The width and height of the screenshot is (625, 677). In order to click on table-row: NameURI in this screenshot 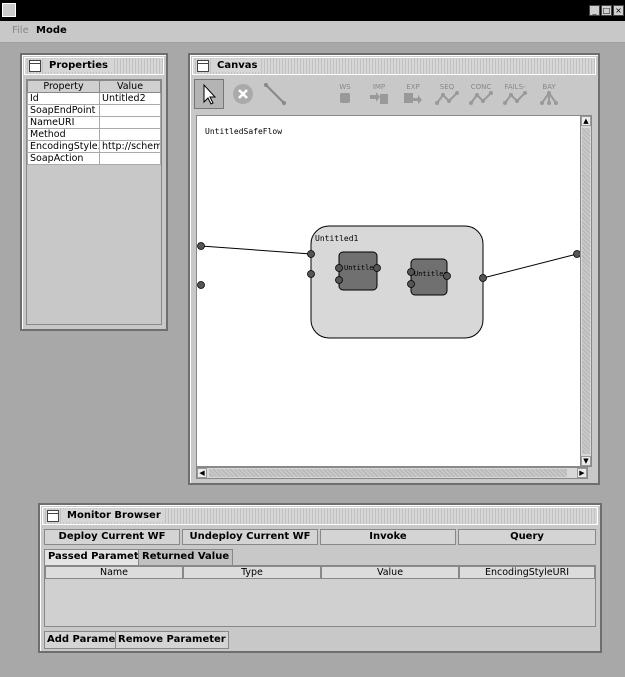, I will do `click(94, 122)`.